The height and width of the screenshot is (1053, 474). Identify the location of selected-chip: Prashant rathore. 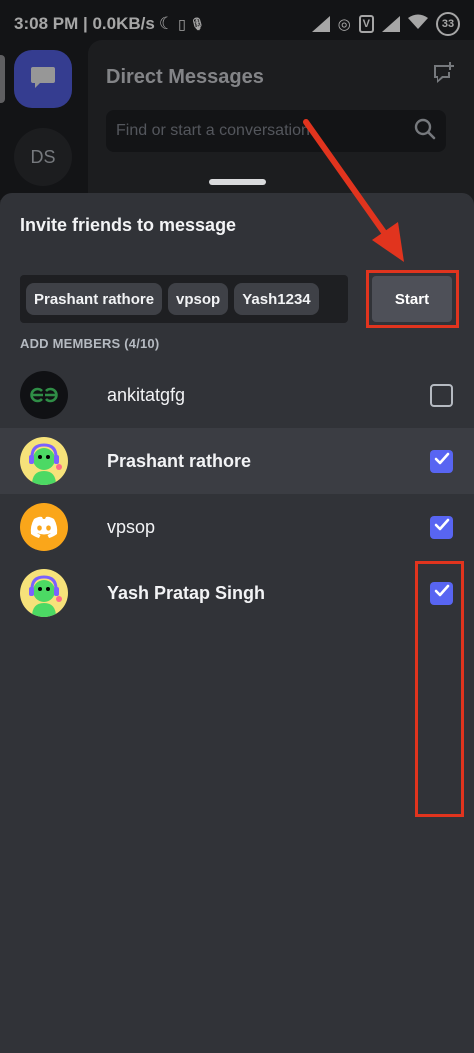
(94, 299).